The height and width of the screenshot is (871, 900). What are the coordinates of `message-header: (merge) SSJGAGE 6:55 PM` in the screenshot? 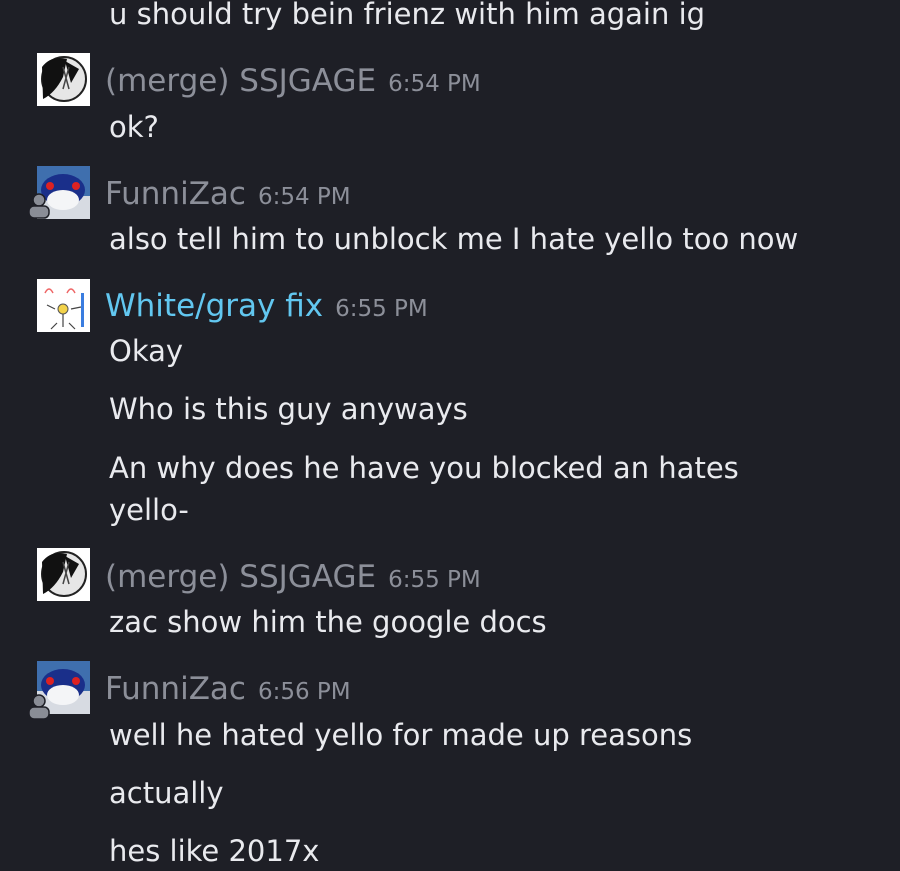 It's located at (293, 578).